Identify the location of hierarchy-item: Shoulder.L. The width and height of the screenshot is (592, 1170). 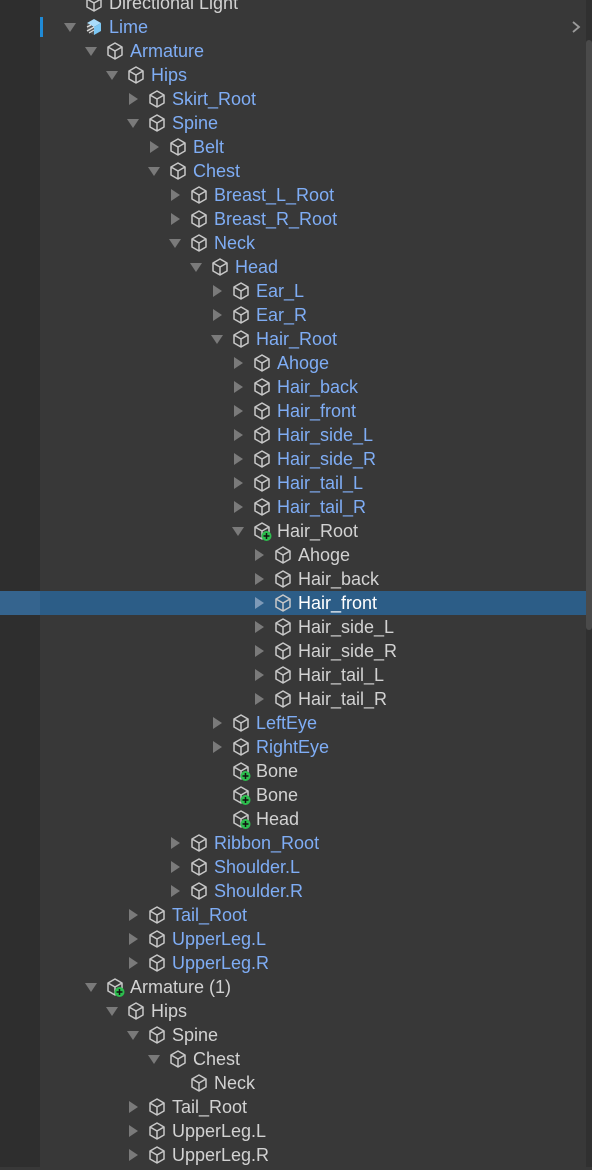
(293, 867).